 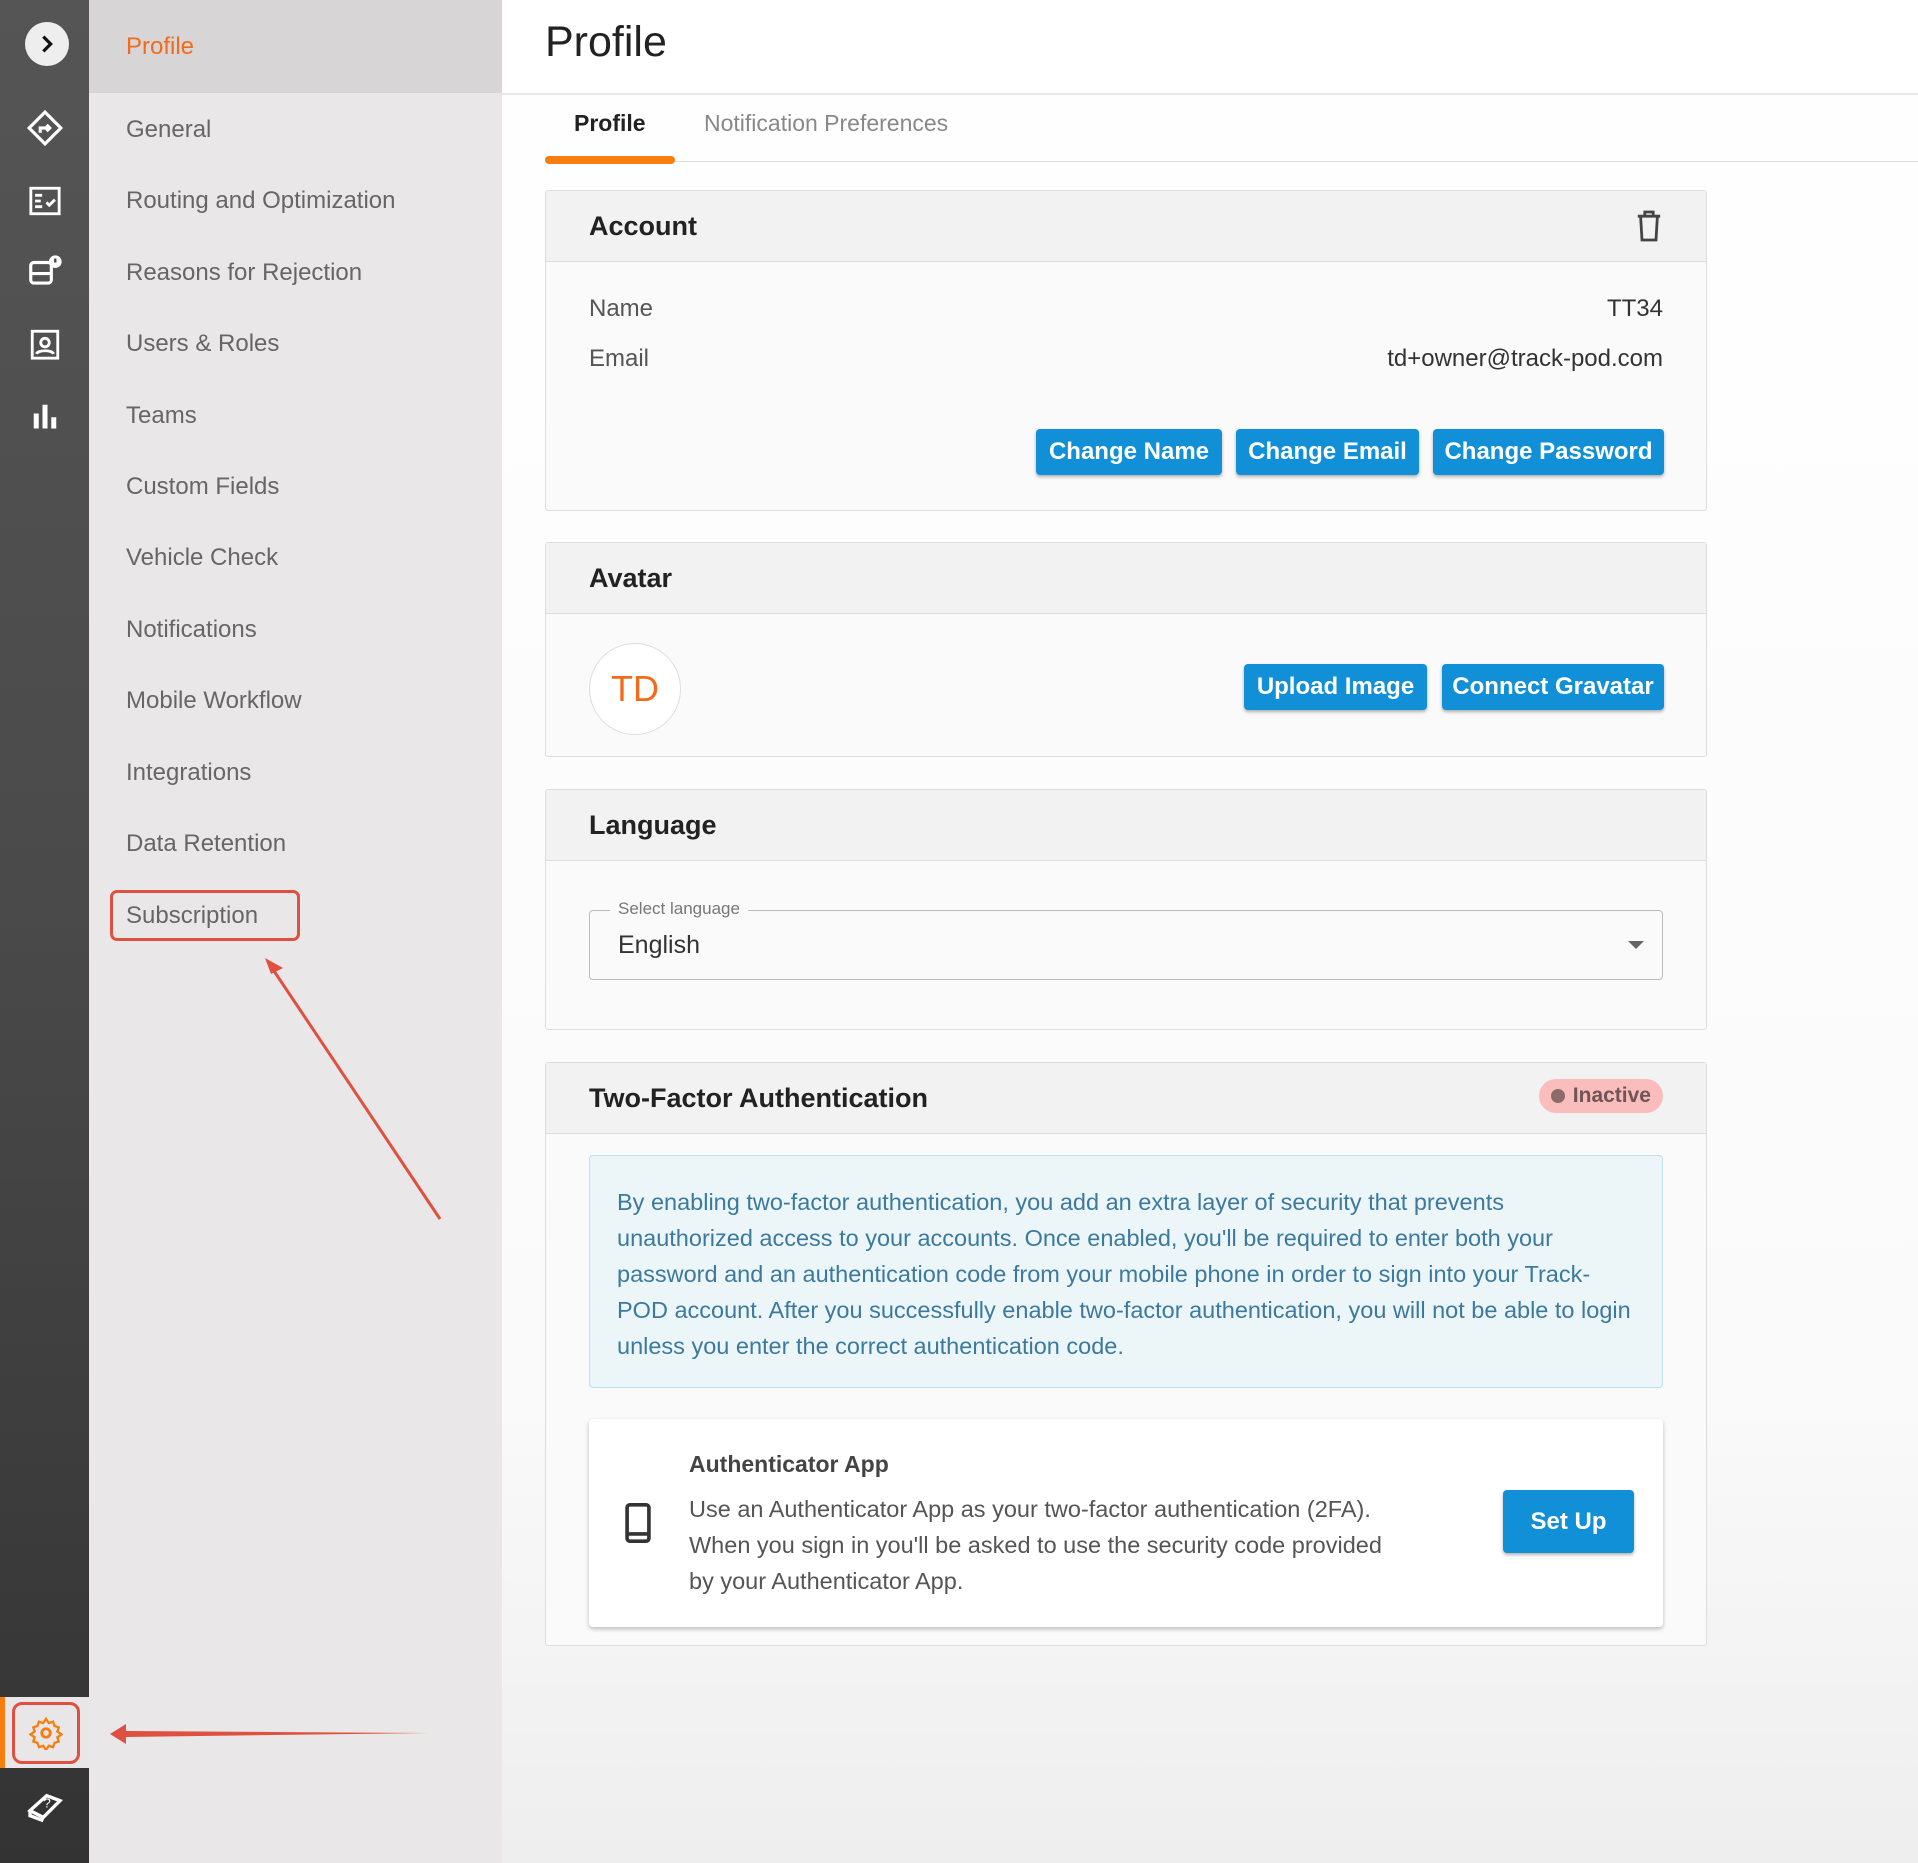 I want to click on delete-trash-icon, so click(x=1649, y=226).